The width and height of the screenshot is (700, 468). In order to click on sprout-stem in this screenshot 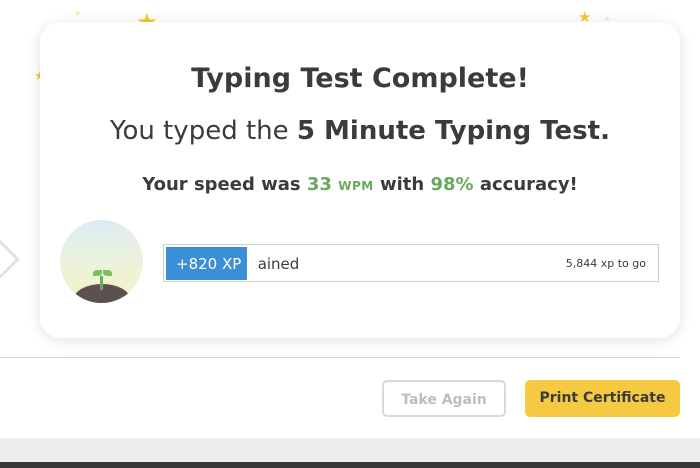, I will do `click(101, 283)`.